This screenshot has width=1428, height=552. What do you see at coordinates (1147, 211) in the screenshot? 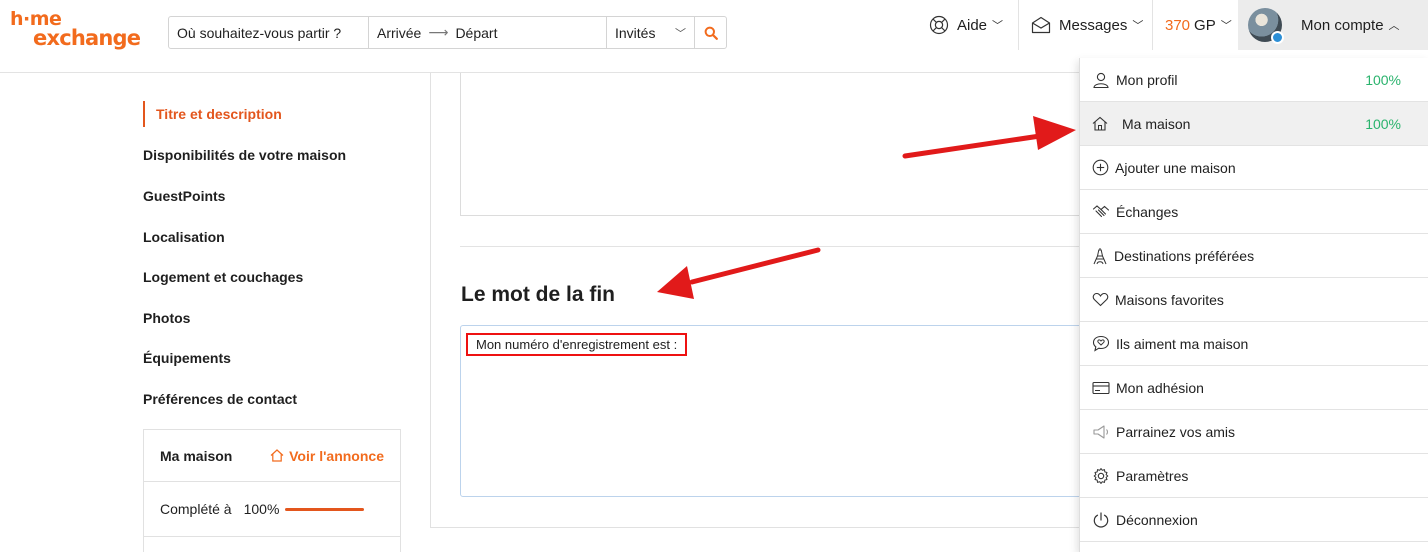
I see `menu-item-label: Échanges` at bounding box center [1147, 211].